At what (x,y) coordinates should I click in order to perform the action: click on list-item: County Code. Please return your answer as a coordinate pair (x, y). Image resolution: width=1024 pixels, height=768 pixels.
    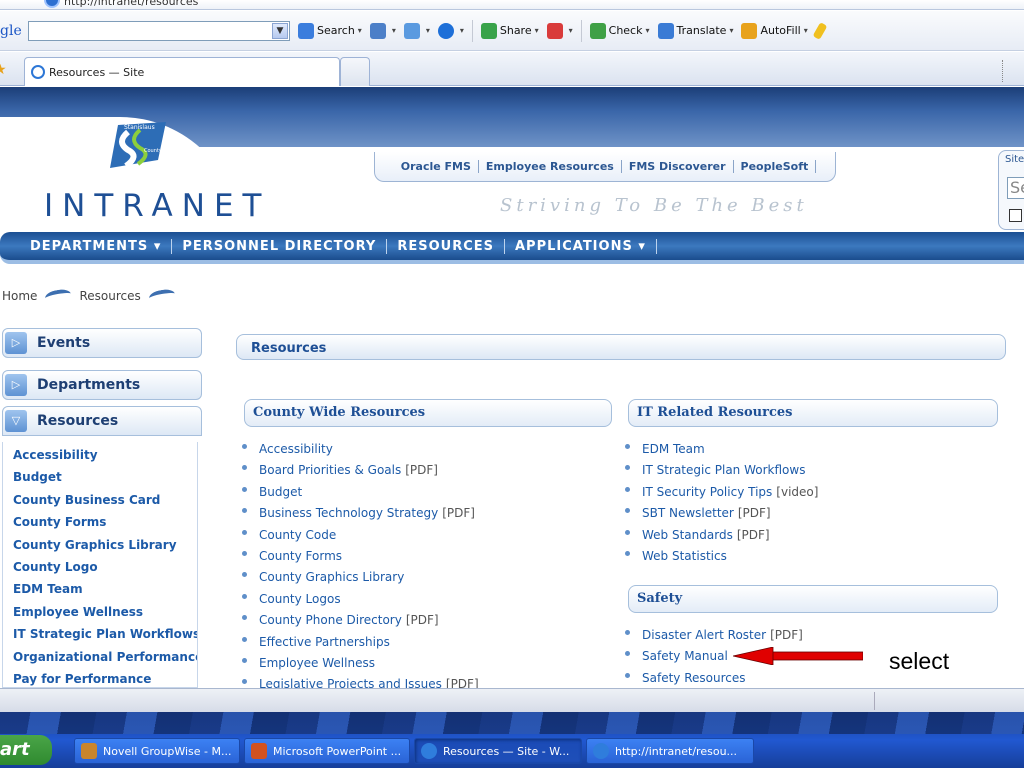
    Looking at the image, I should click on (360, 538).